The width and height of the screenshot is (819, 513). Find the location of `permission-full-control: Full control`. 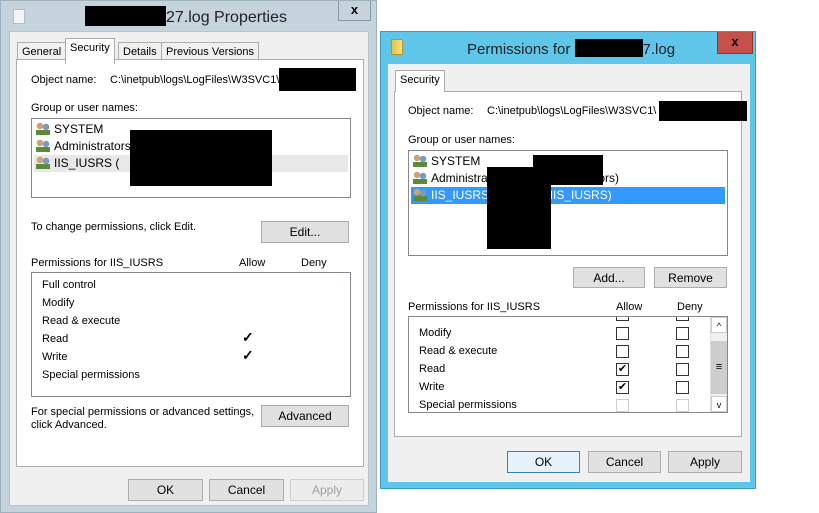

permission-full-control: Full control is located at coordinates (69, 285).